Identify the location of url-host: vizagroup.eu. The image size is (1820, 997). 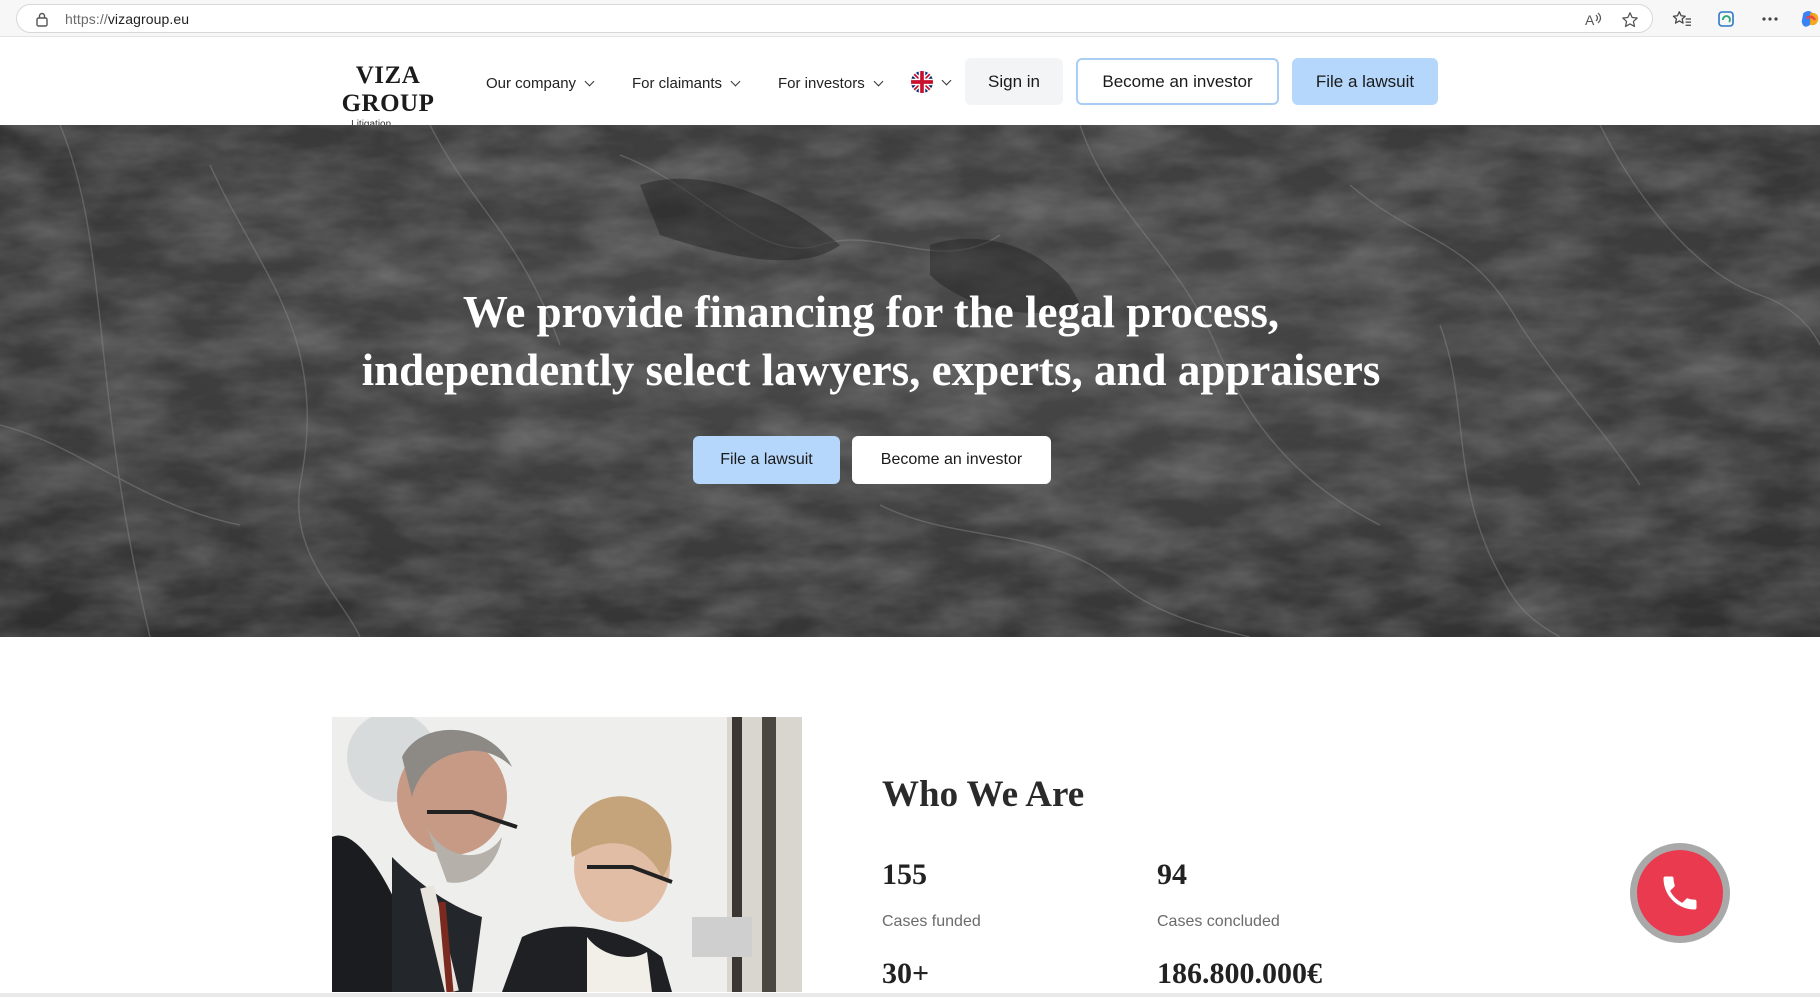
(148, 19).